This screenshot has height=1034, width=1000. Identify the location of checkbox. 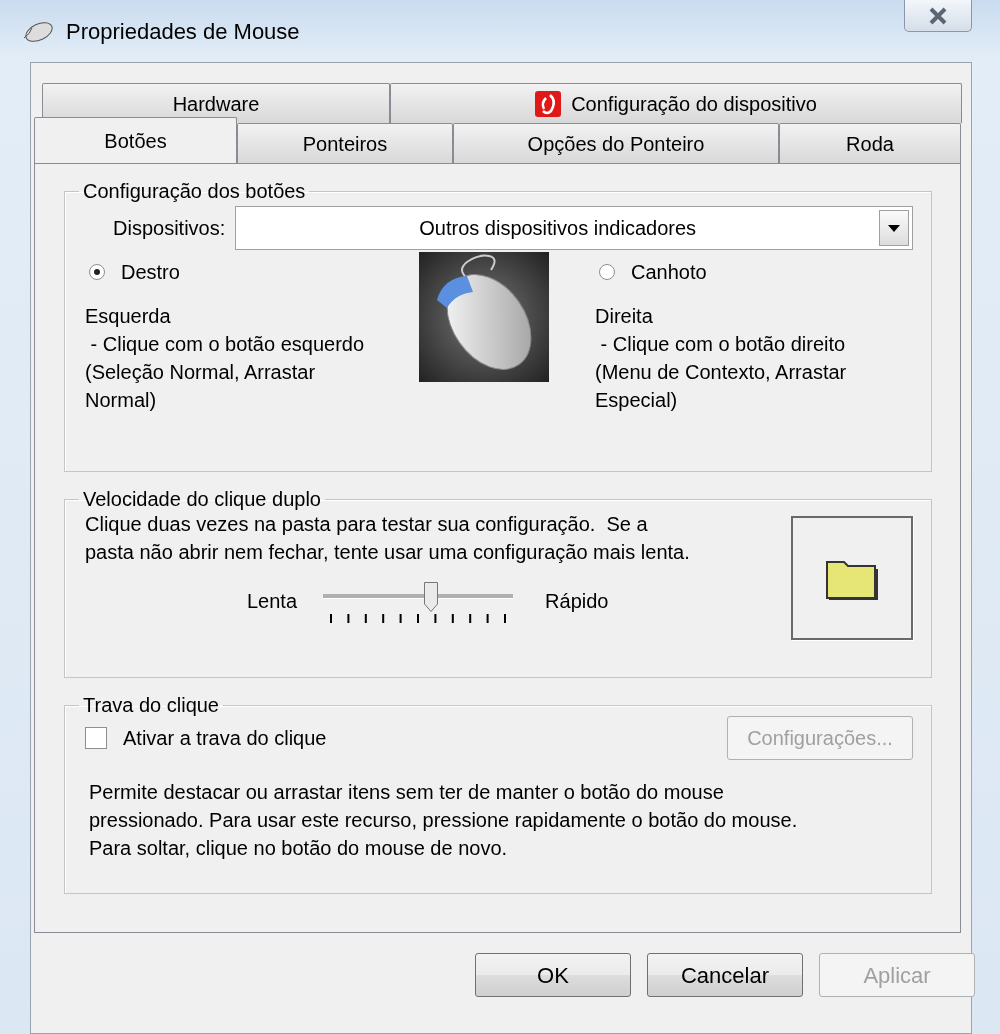
(96, 738).